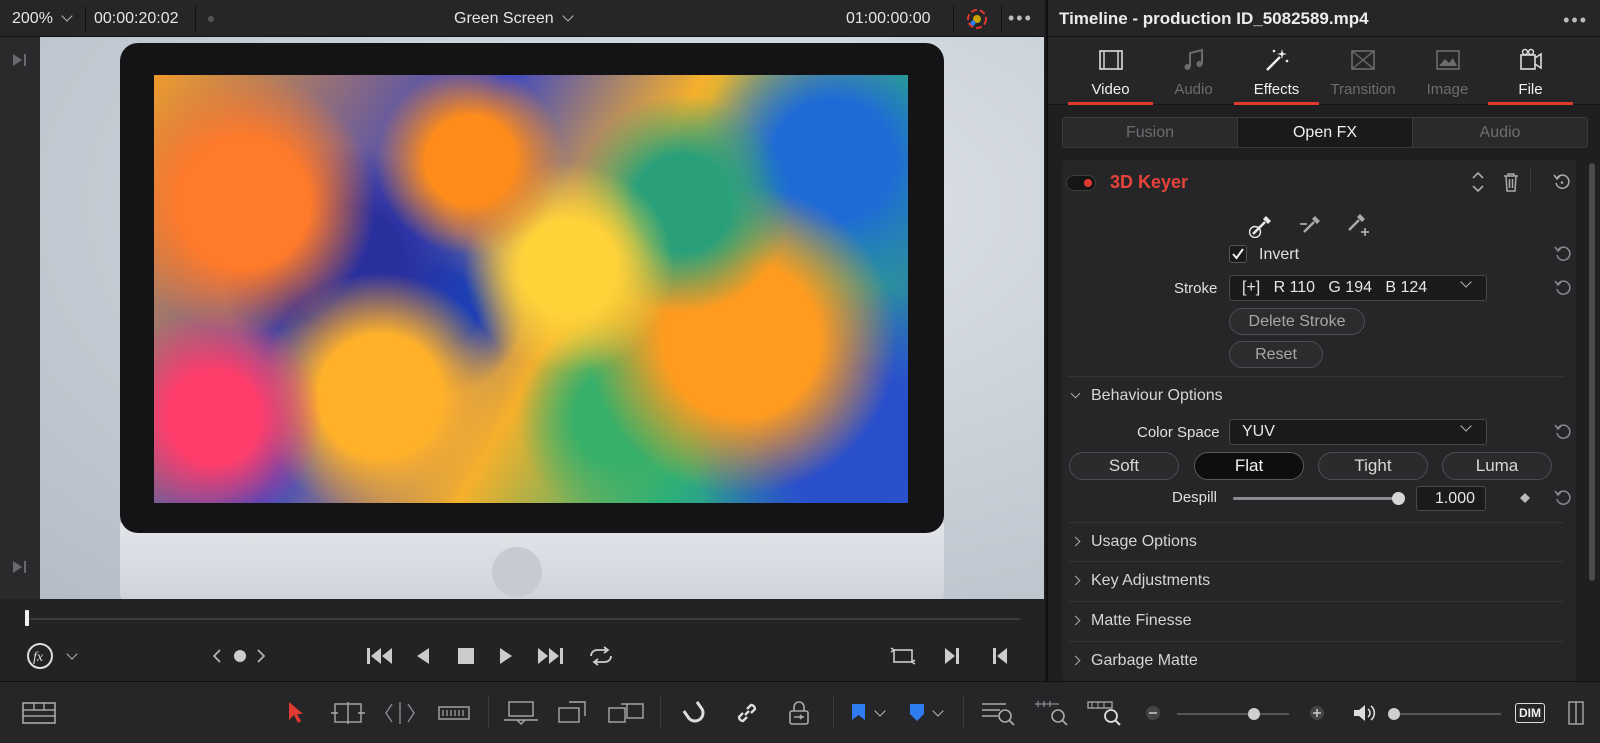  What do you see at coordinates (1297, 321) in the screenshot?
I see `delete-stroke-button: Delete Stroke` at bounding box center [1297, 321].